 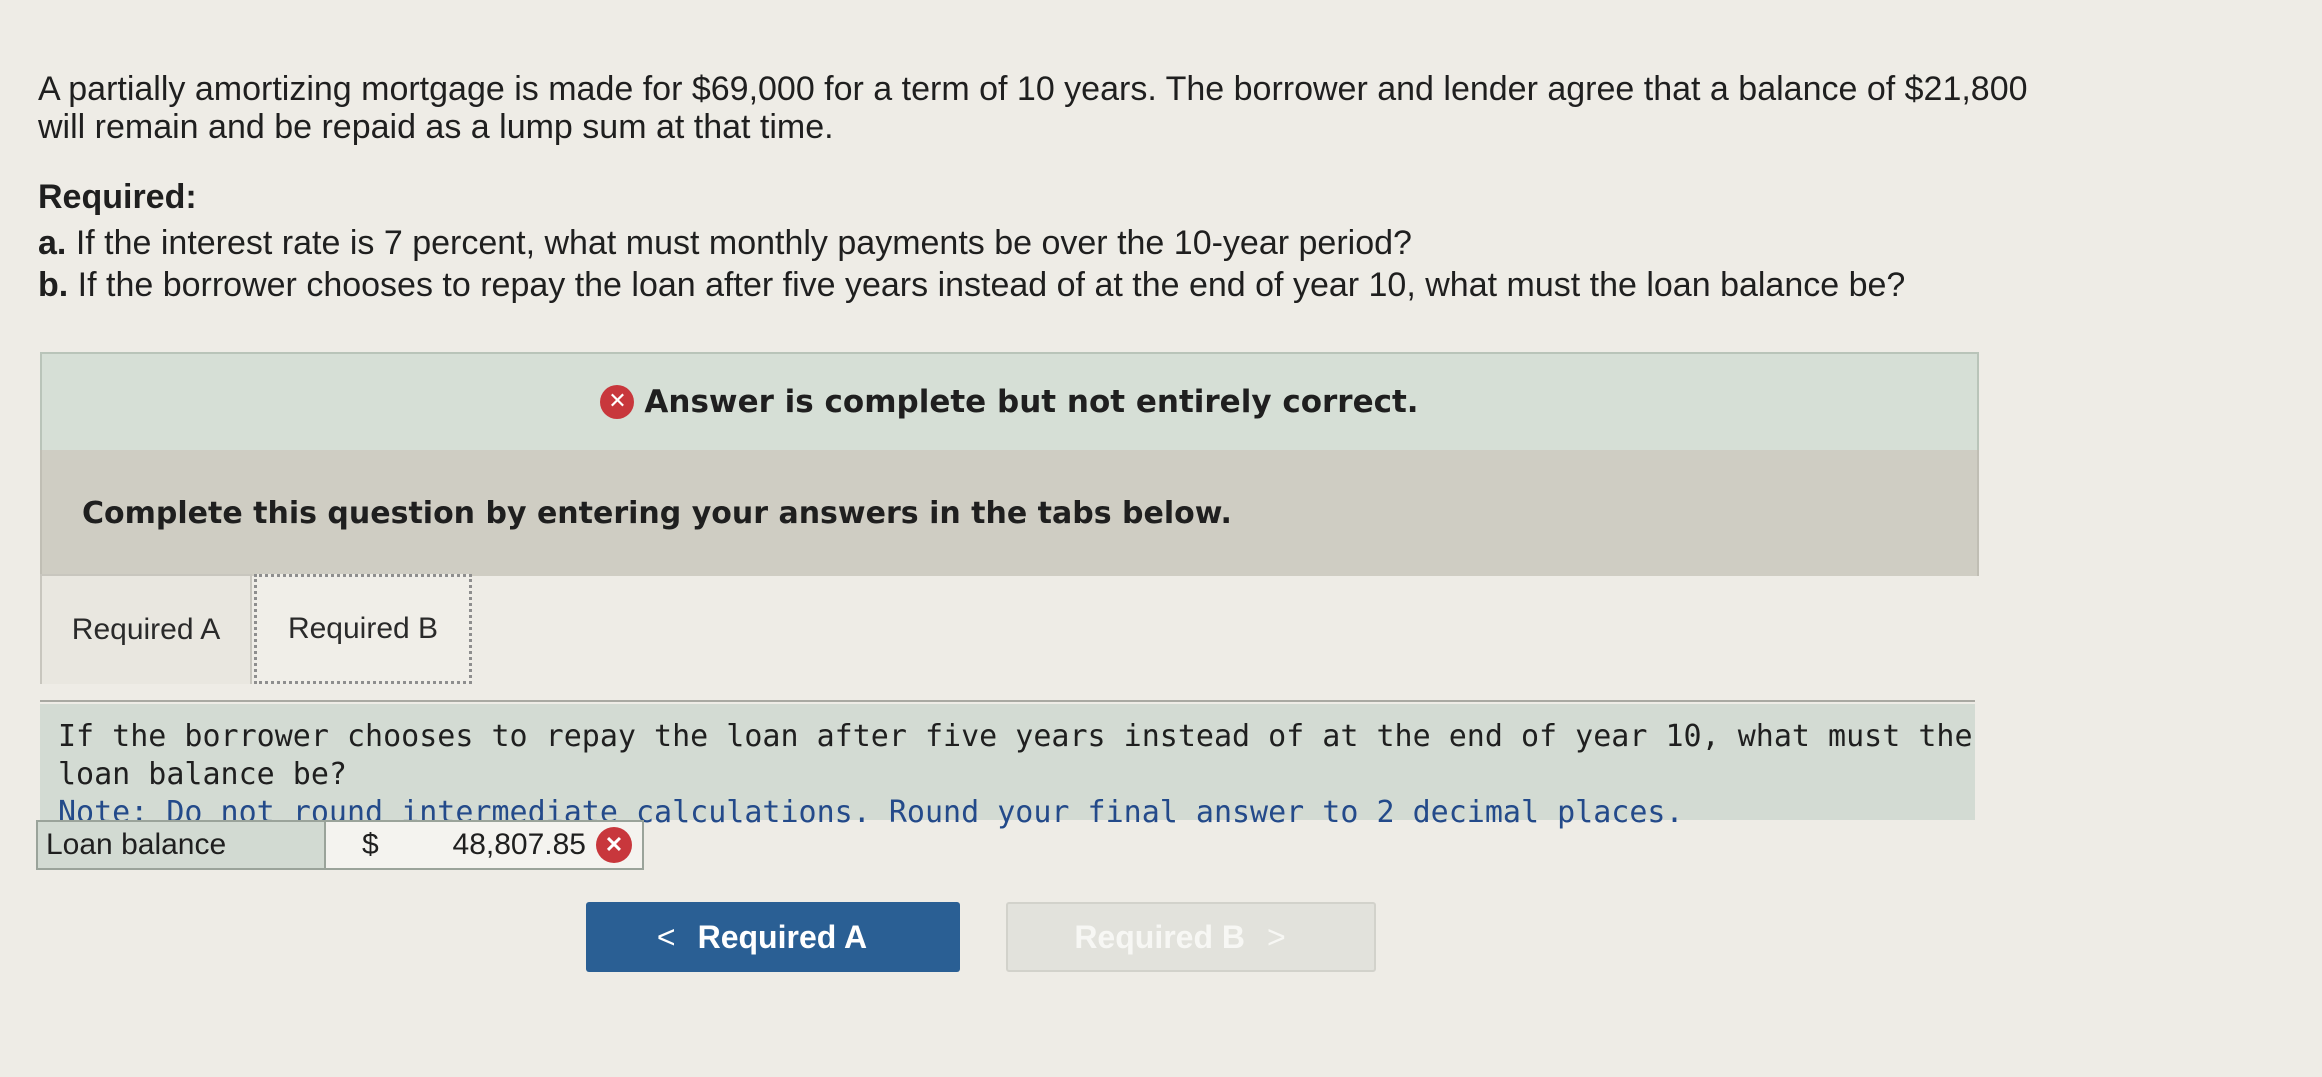 What do you see at coordinates (782, 936) in the screenshot?
I see `previous-button-label: Required A` at bounding box center [782, 936].